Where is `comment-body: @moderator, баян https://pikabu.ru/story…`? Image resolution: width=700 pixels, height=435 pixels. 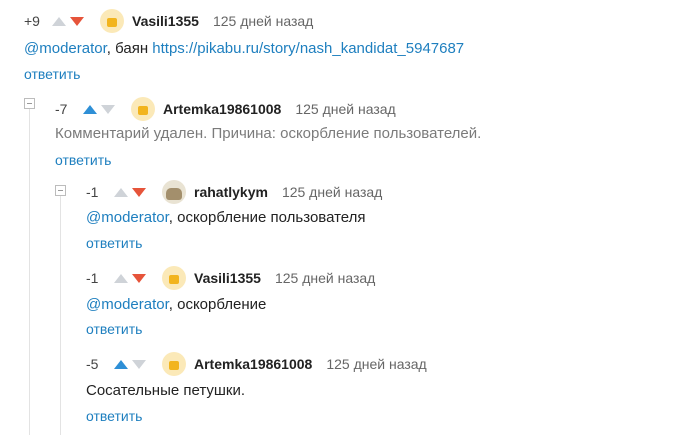
comment-body: @moderator, баян https://pikabu.ru/story… is located at coordinates (244, 48).